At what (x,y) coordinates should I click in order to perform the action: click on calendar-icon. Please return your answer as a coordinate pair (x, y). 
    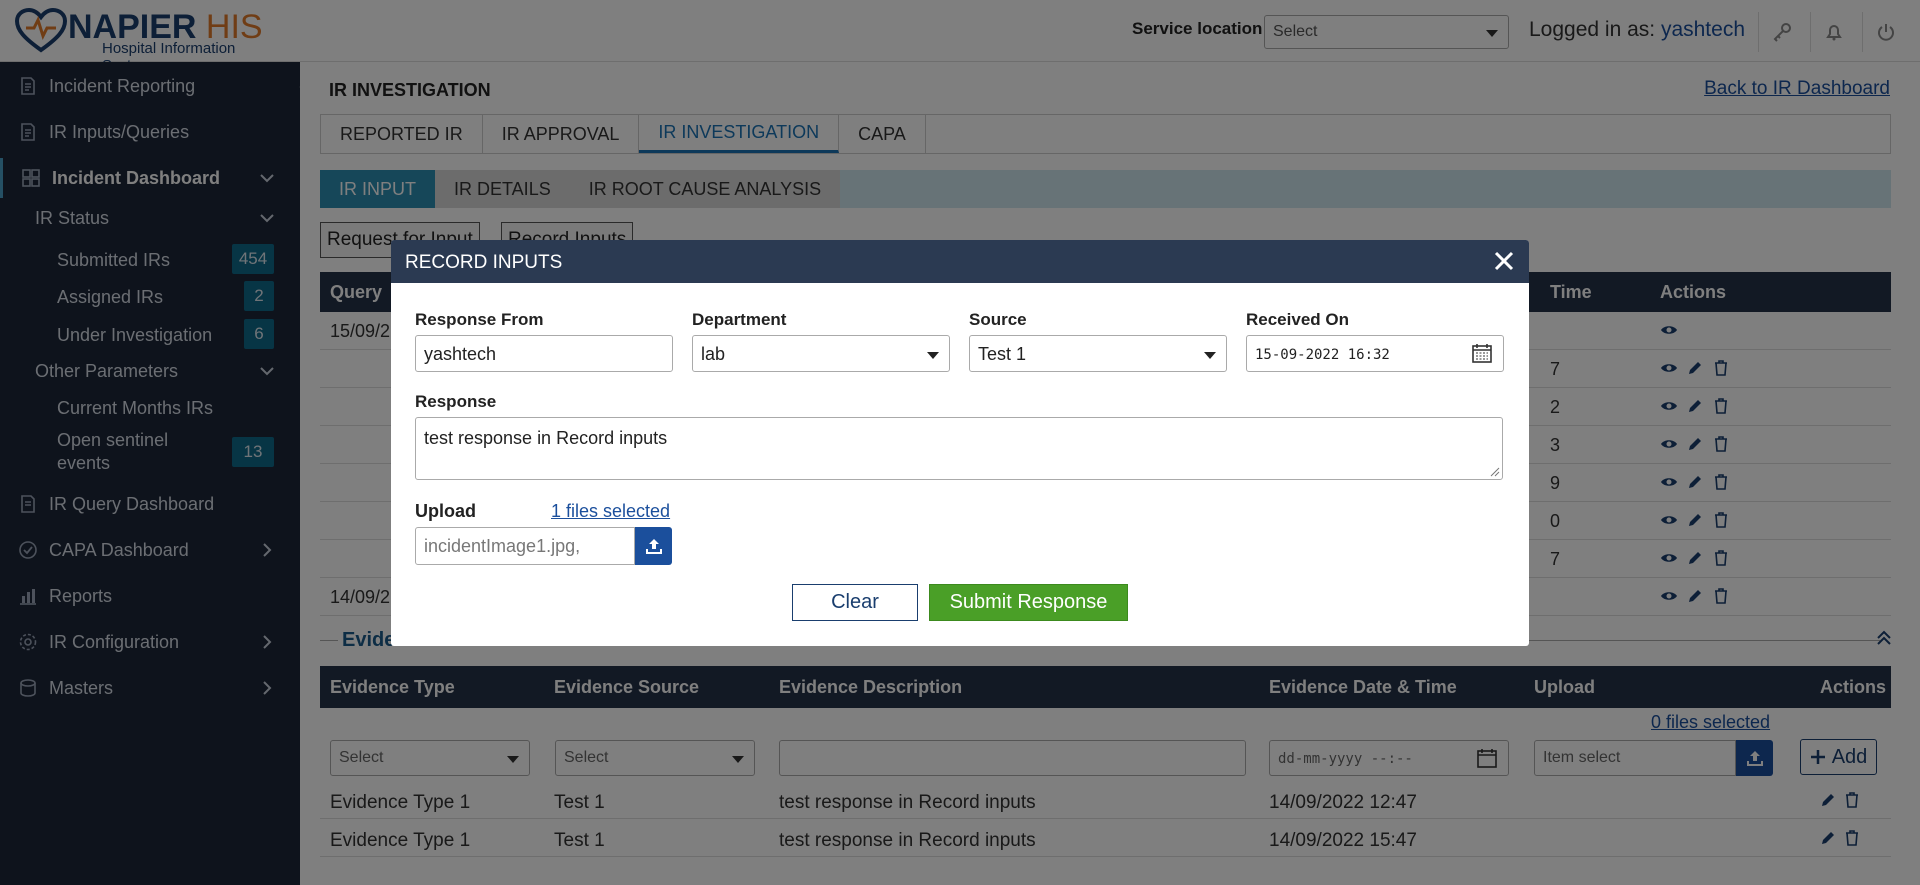
    Looking at the image, I should click on (1482, 353).